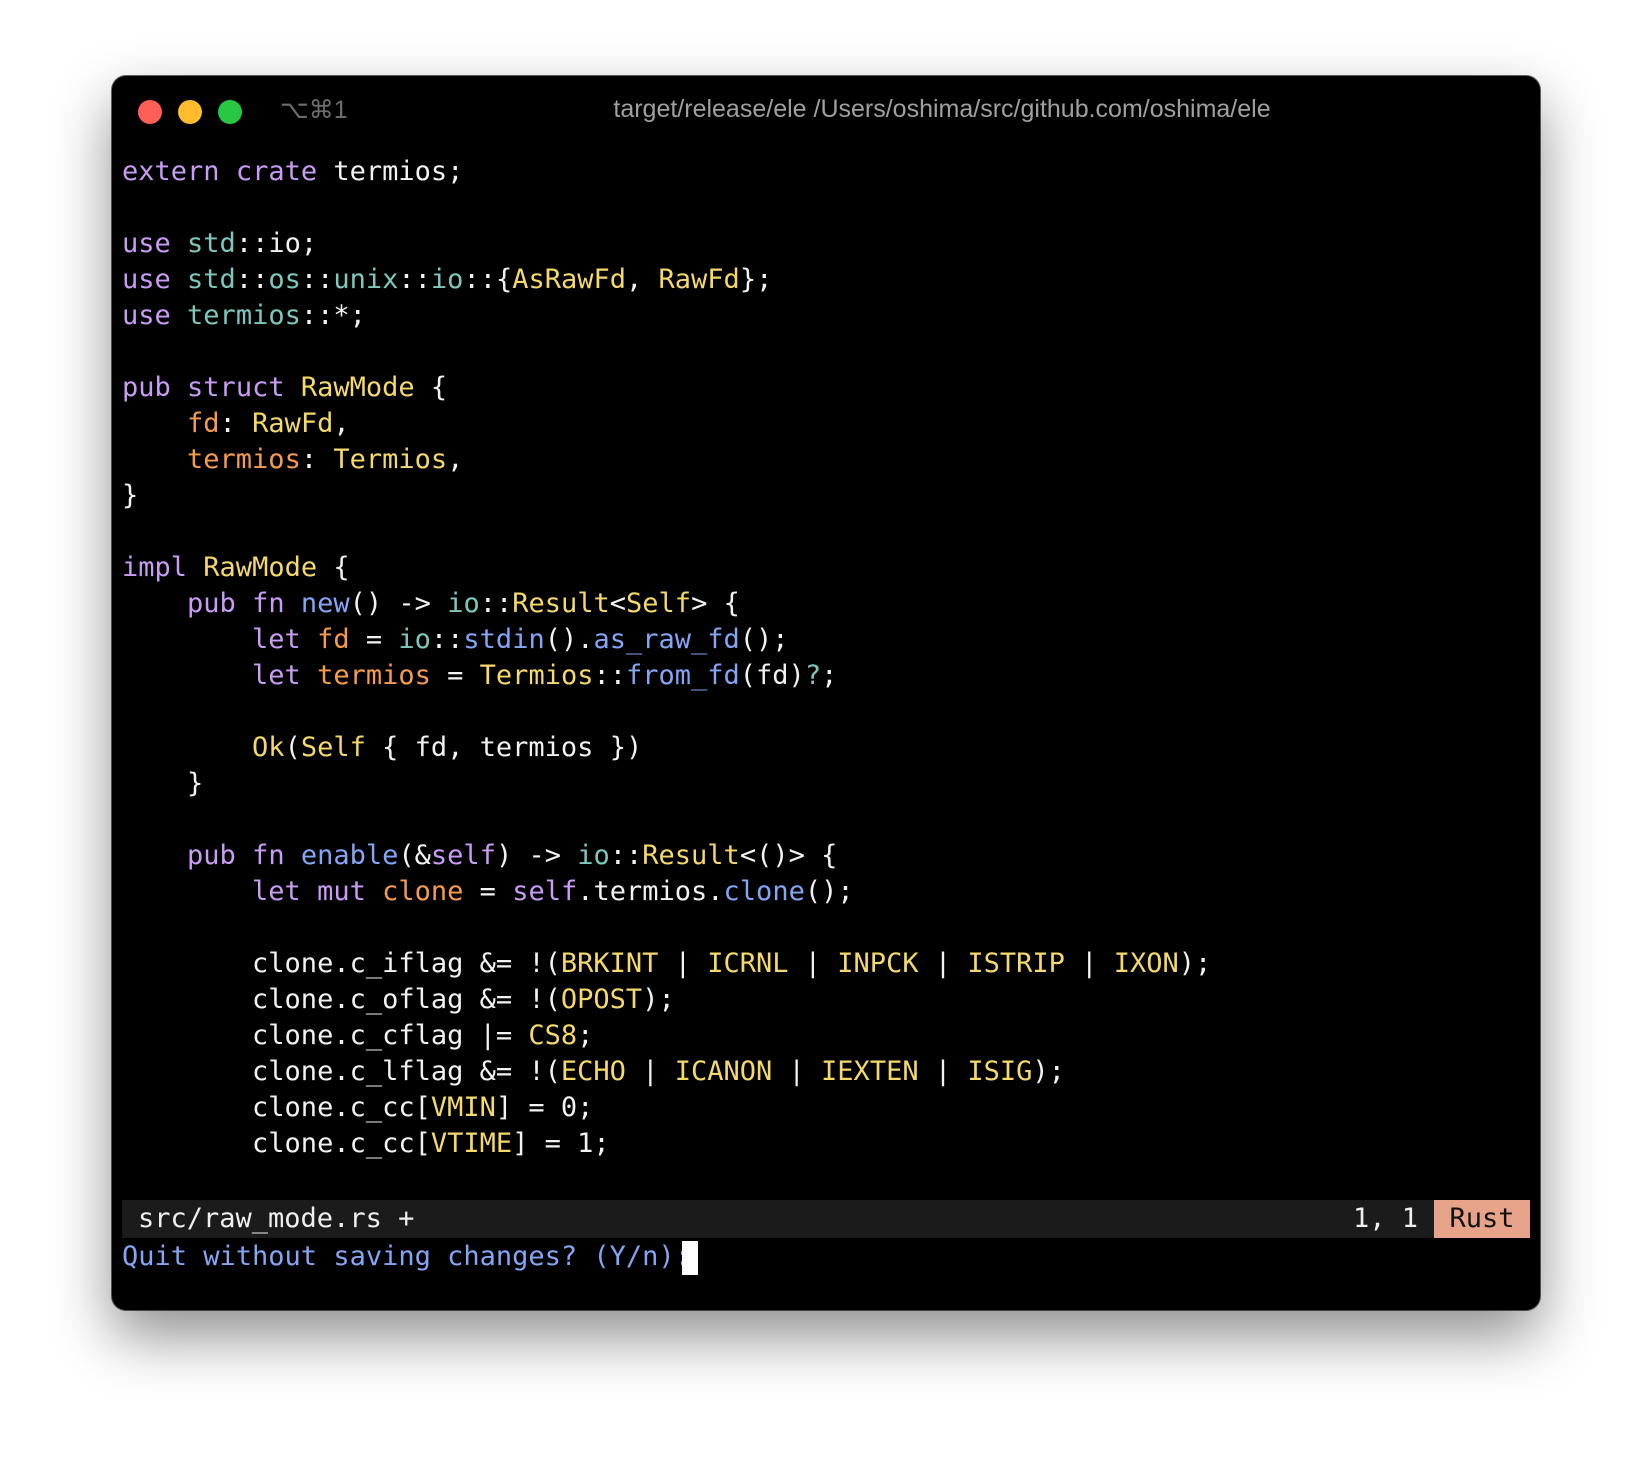 The height and width of the screenshot is (1460, 1652). I want to click on code-token: <()> {, so click(788, 855).